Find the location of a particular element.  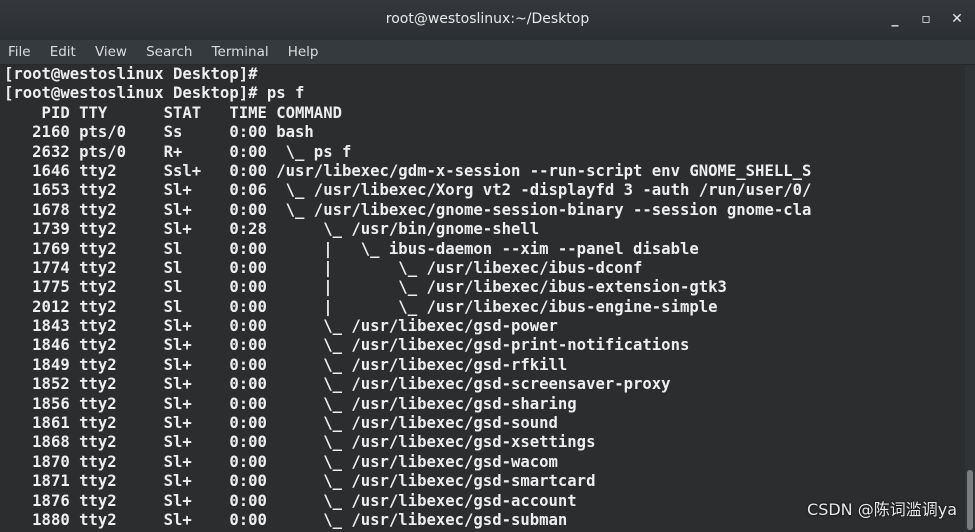

terminal-line: PID TTY STAT TIME COMMAND is located at coordinates (173, 112).